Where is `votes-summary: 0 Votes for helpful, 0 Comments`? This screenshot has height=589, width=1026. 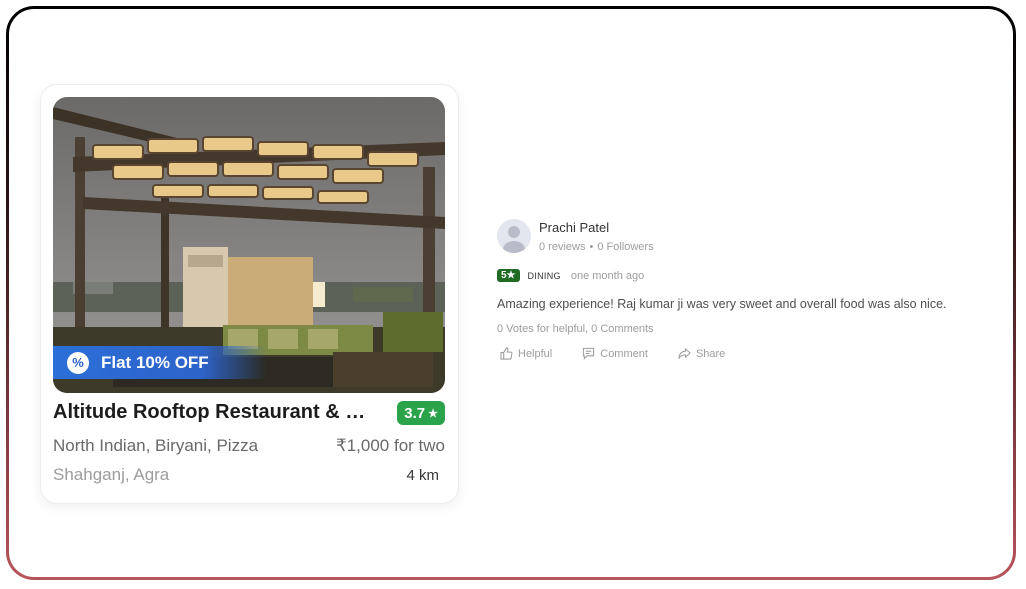 votes-summary: 0 Votes for helpful, 0 Comments is located at coordinates (575, 329).